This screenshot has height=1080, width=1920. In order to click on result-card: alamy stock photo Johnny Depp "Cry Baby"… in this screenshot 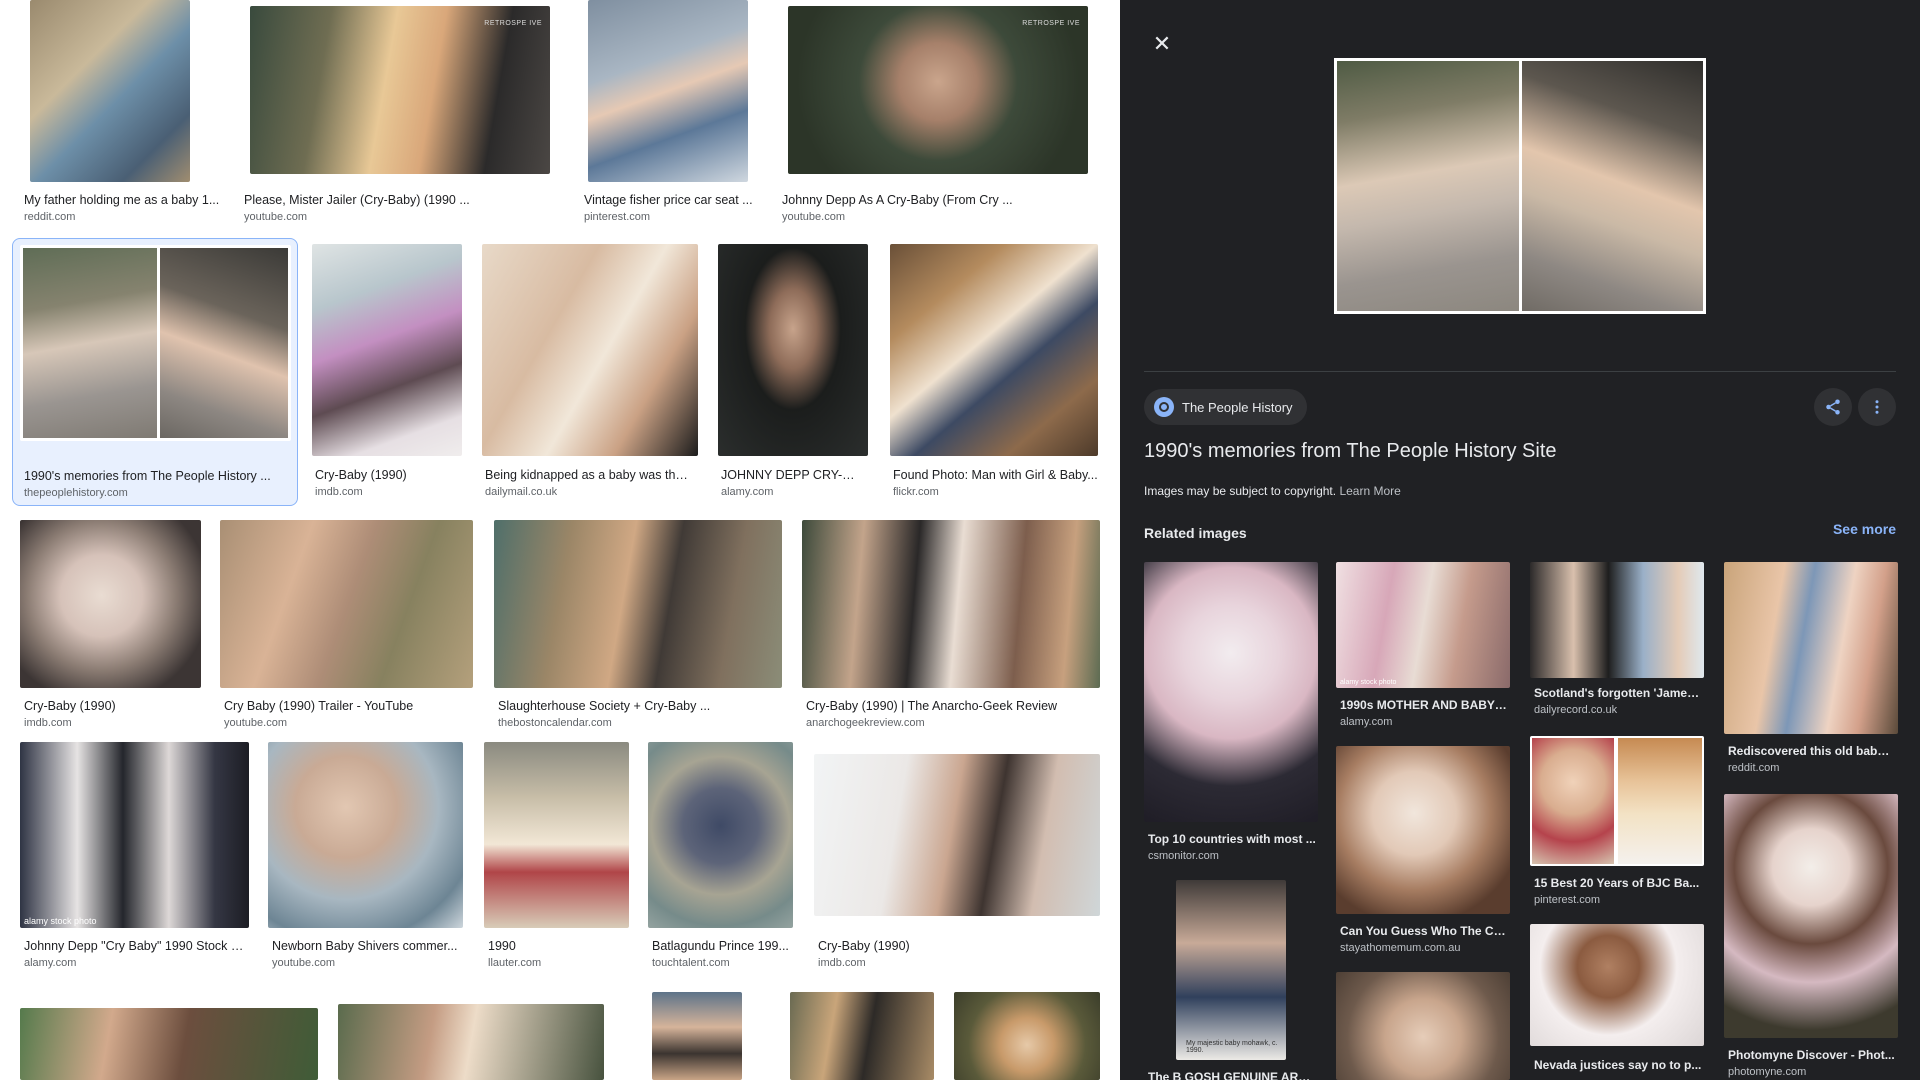, I will do `click(132, 854)`.